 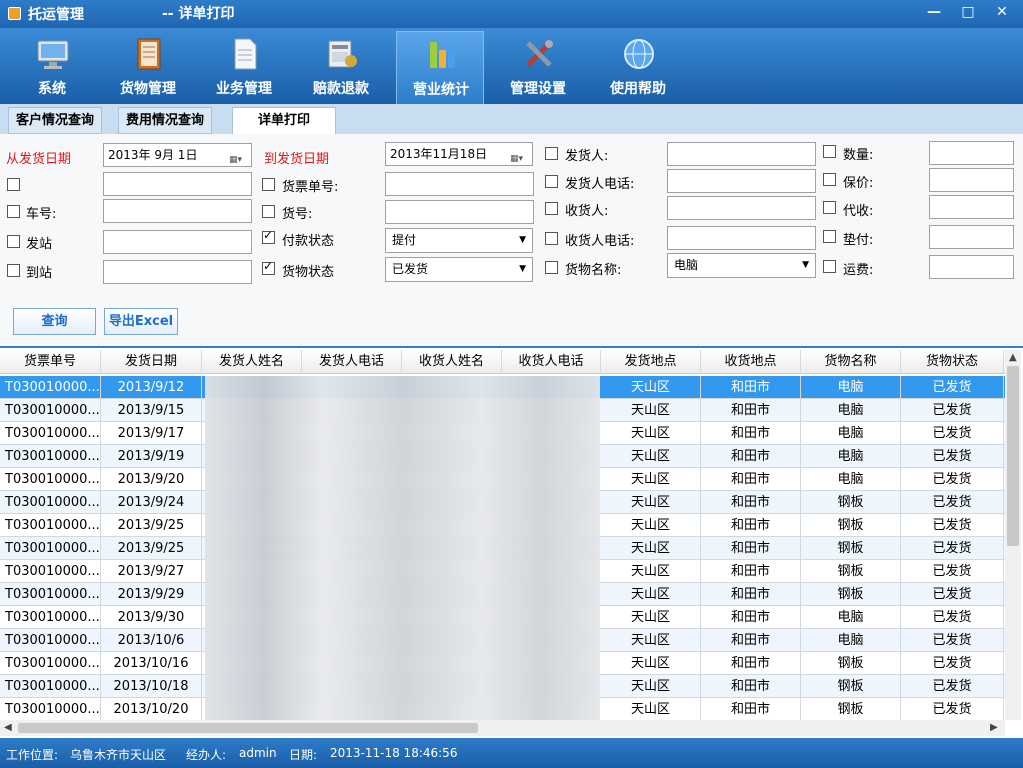 I want to click on checkbox-payment-status, so click(x=268, y=236).